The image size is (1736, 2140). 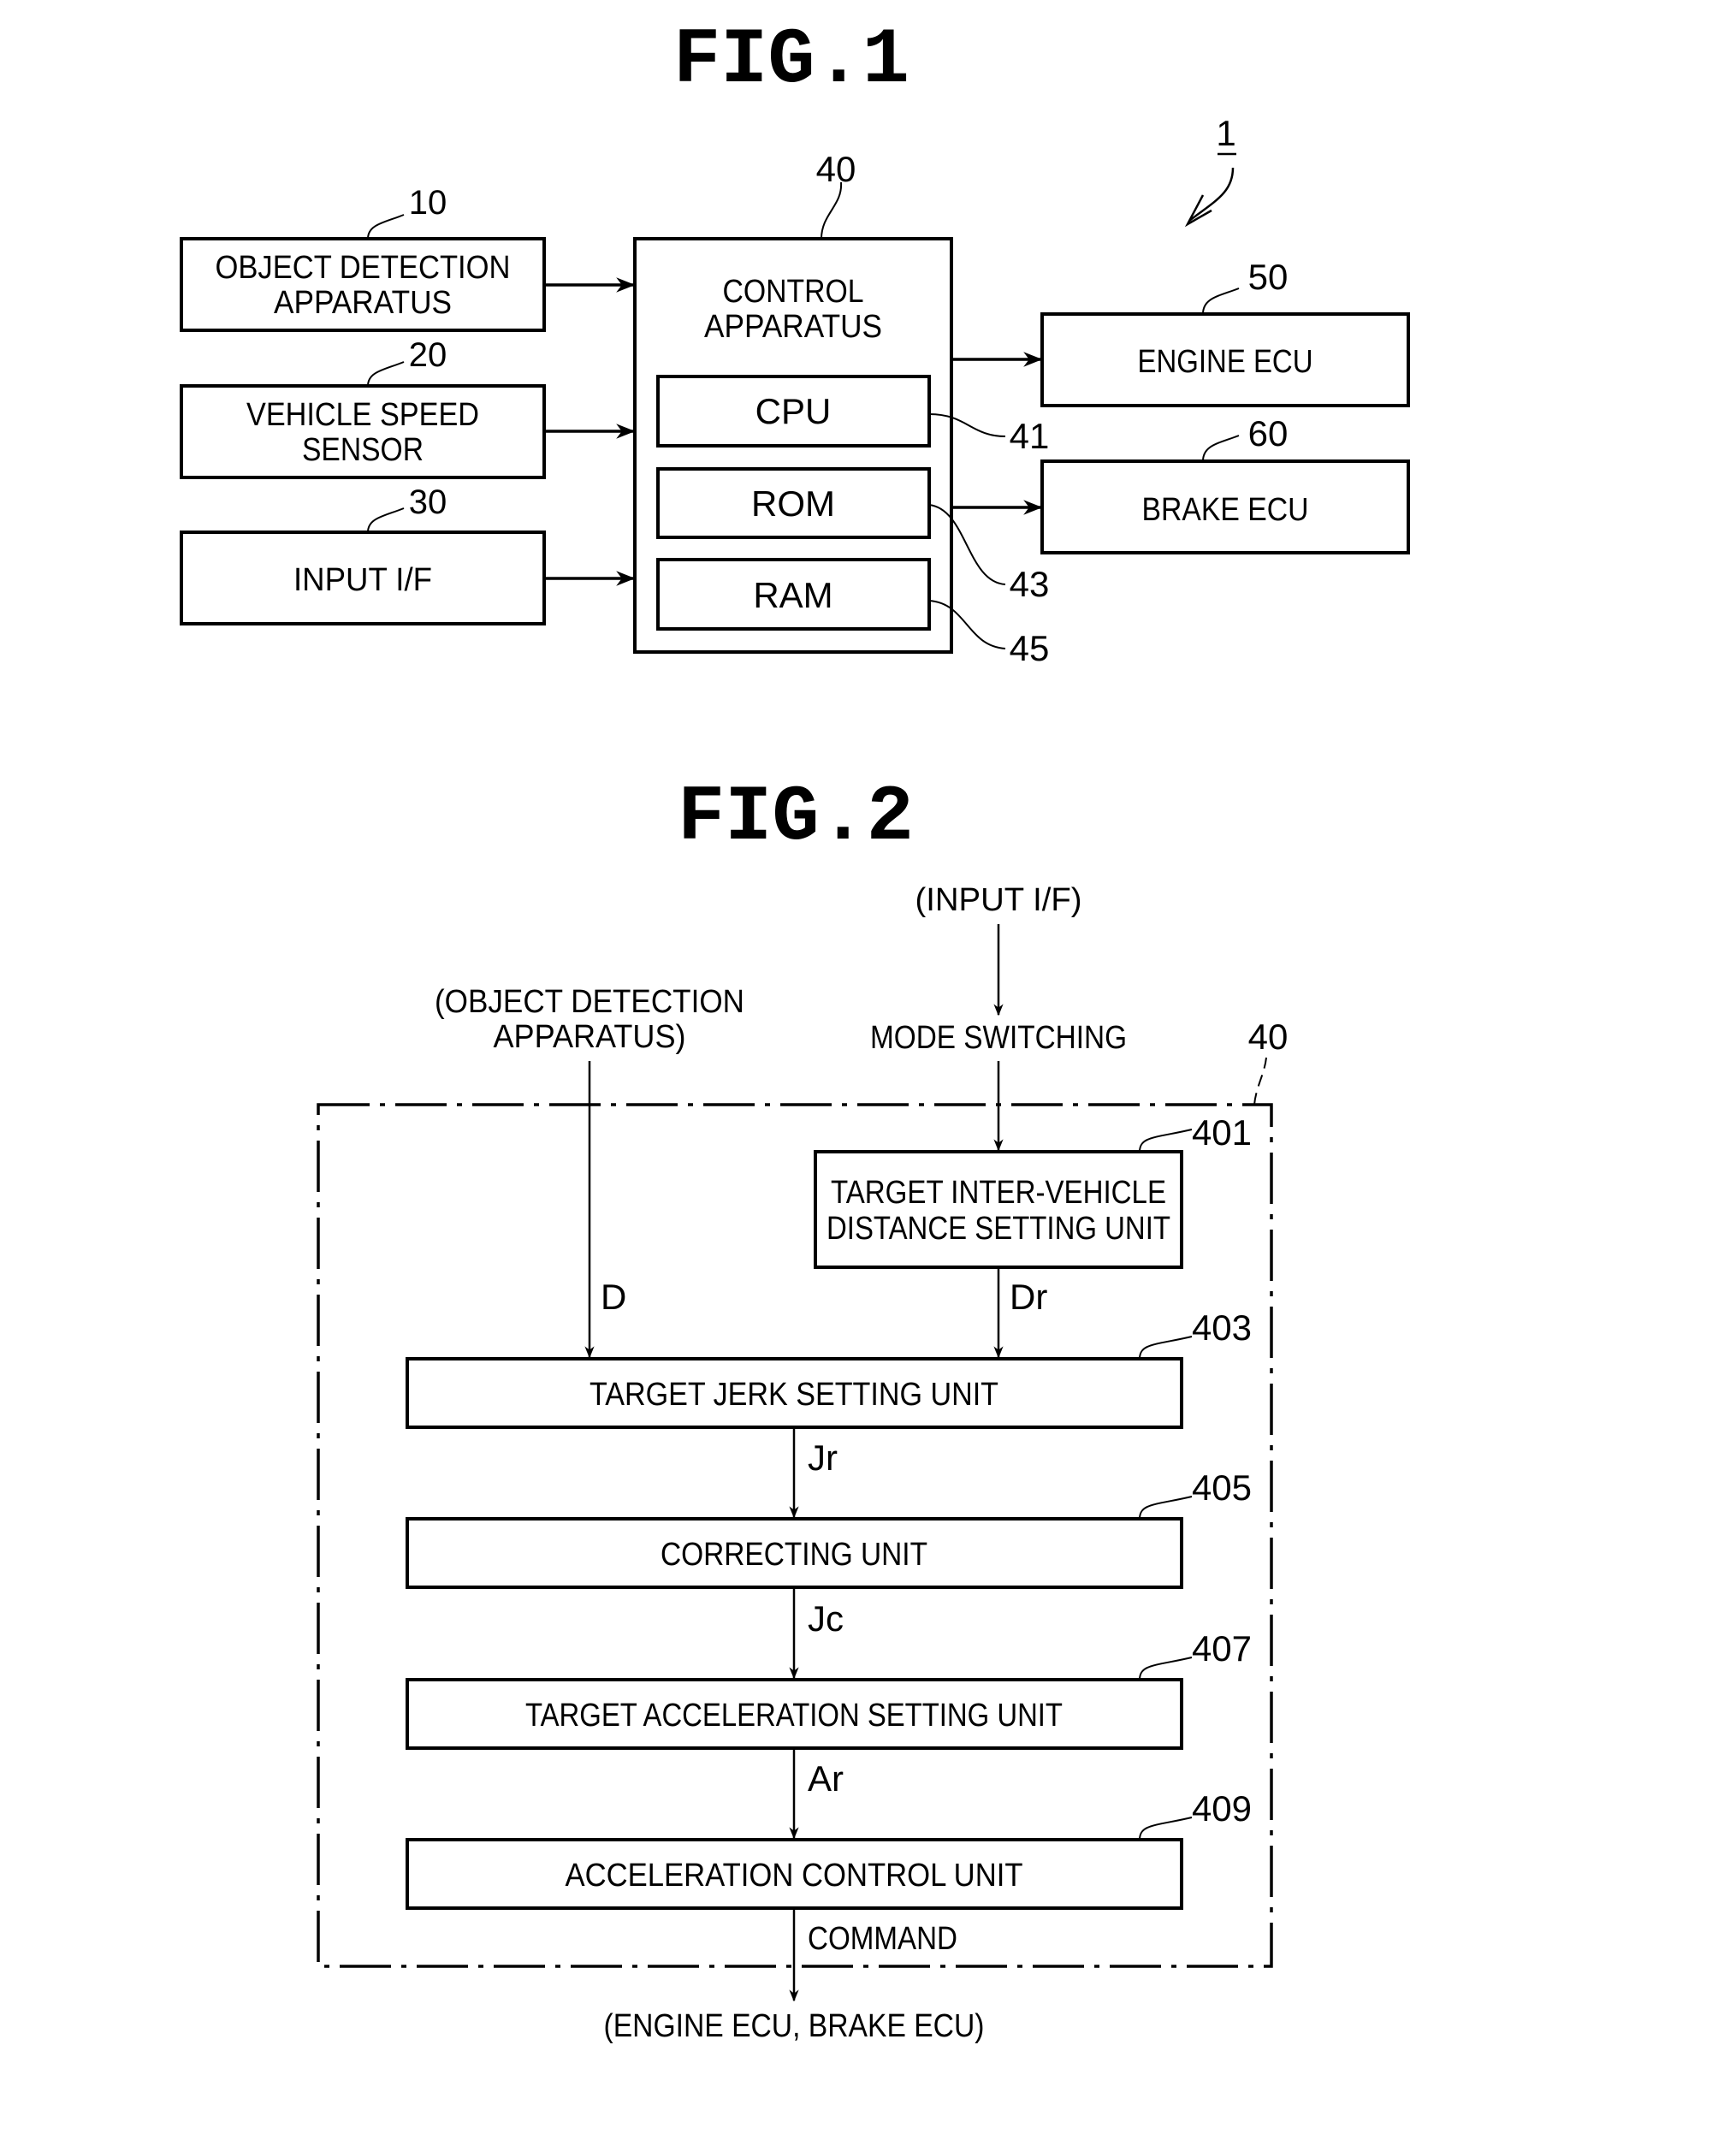 I want to click on system-ref-arrow-icon, so click(x=1211, y=194).